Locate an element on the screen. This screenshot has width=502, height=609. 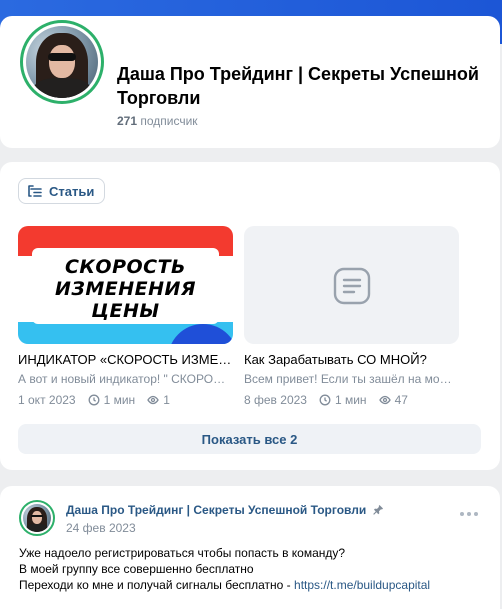
article-cover-placeholder is located at coordinates (351, 285).